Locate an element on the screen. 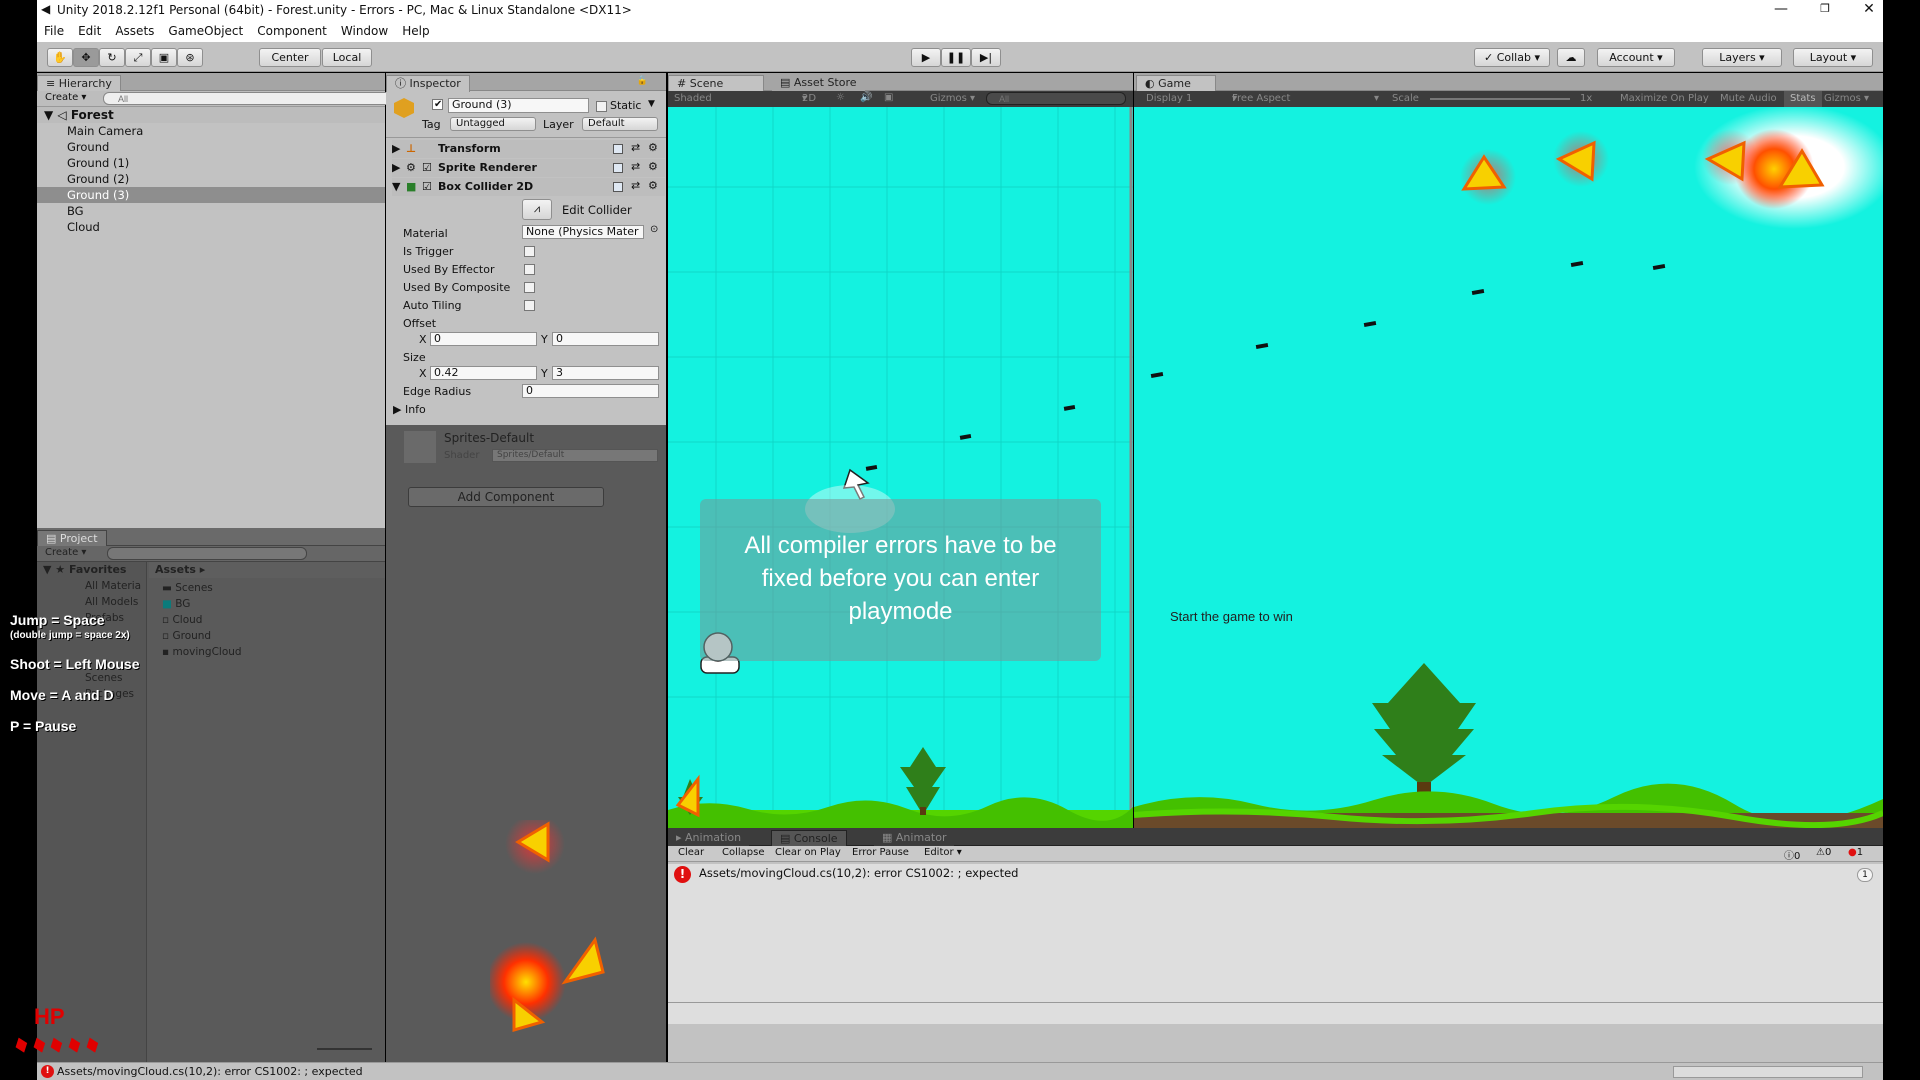 The image size is (1920, 1080). pivot-center-button: Center is located at coordinates (290, 57).